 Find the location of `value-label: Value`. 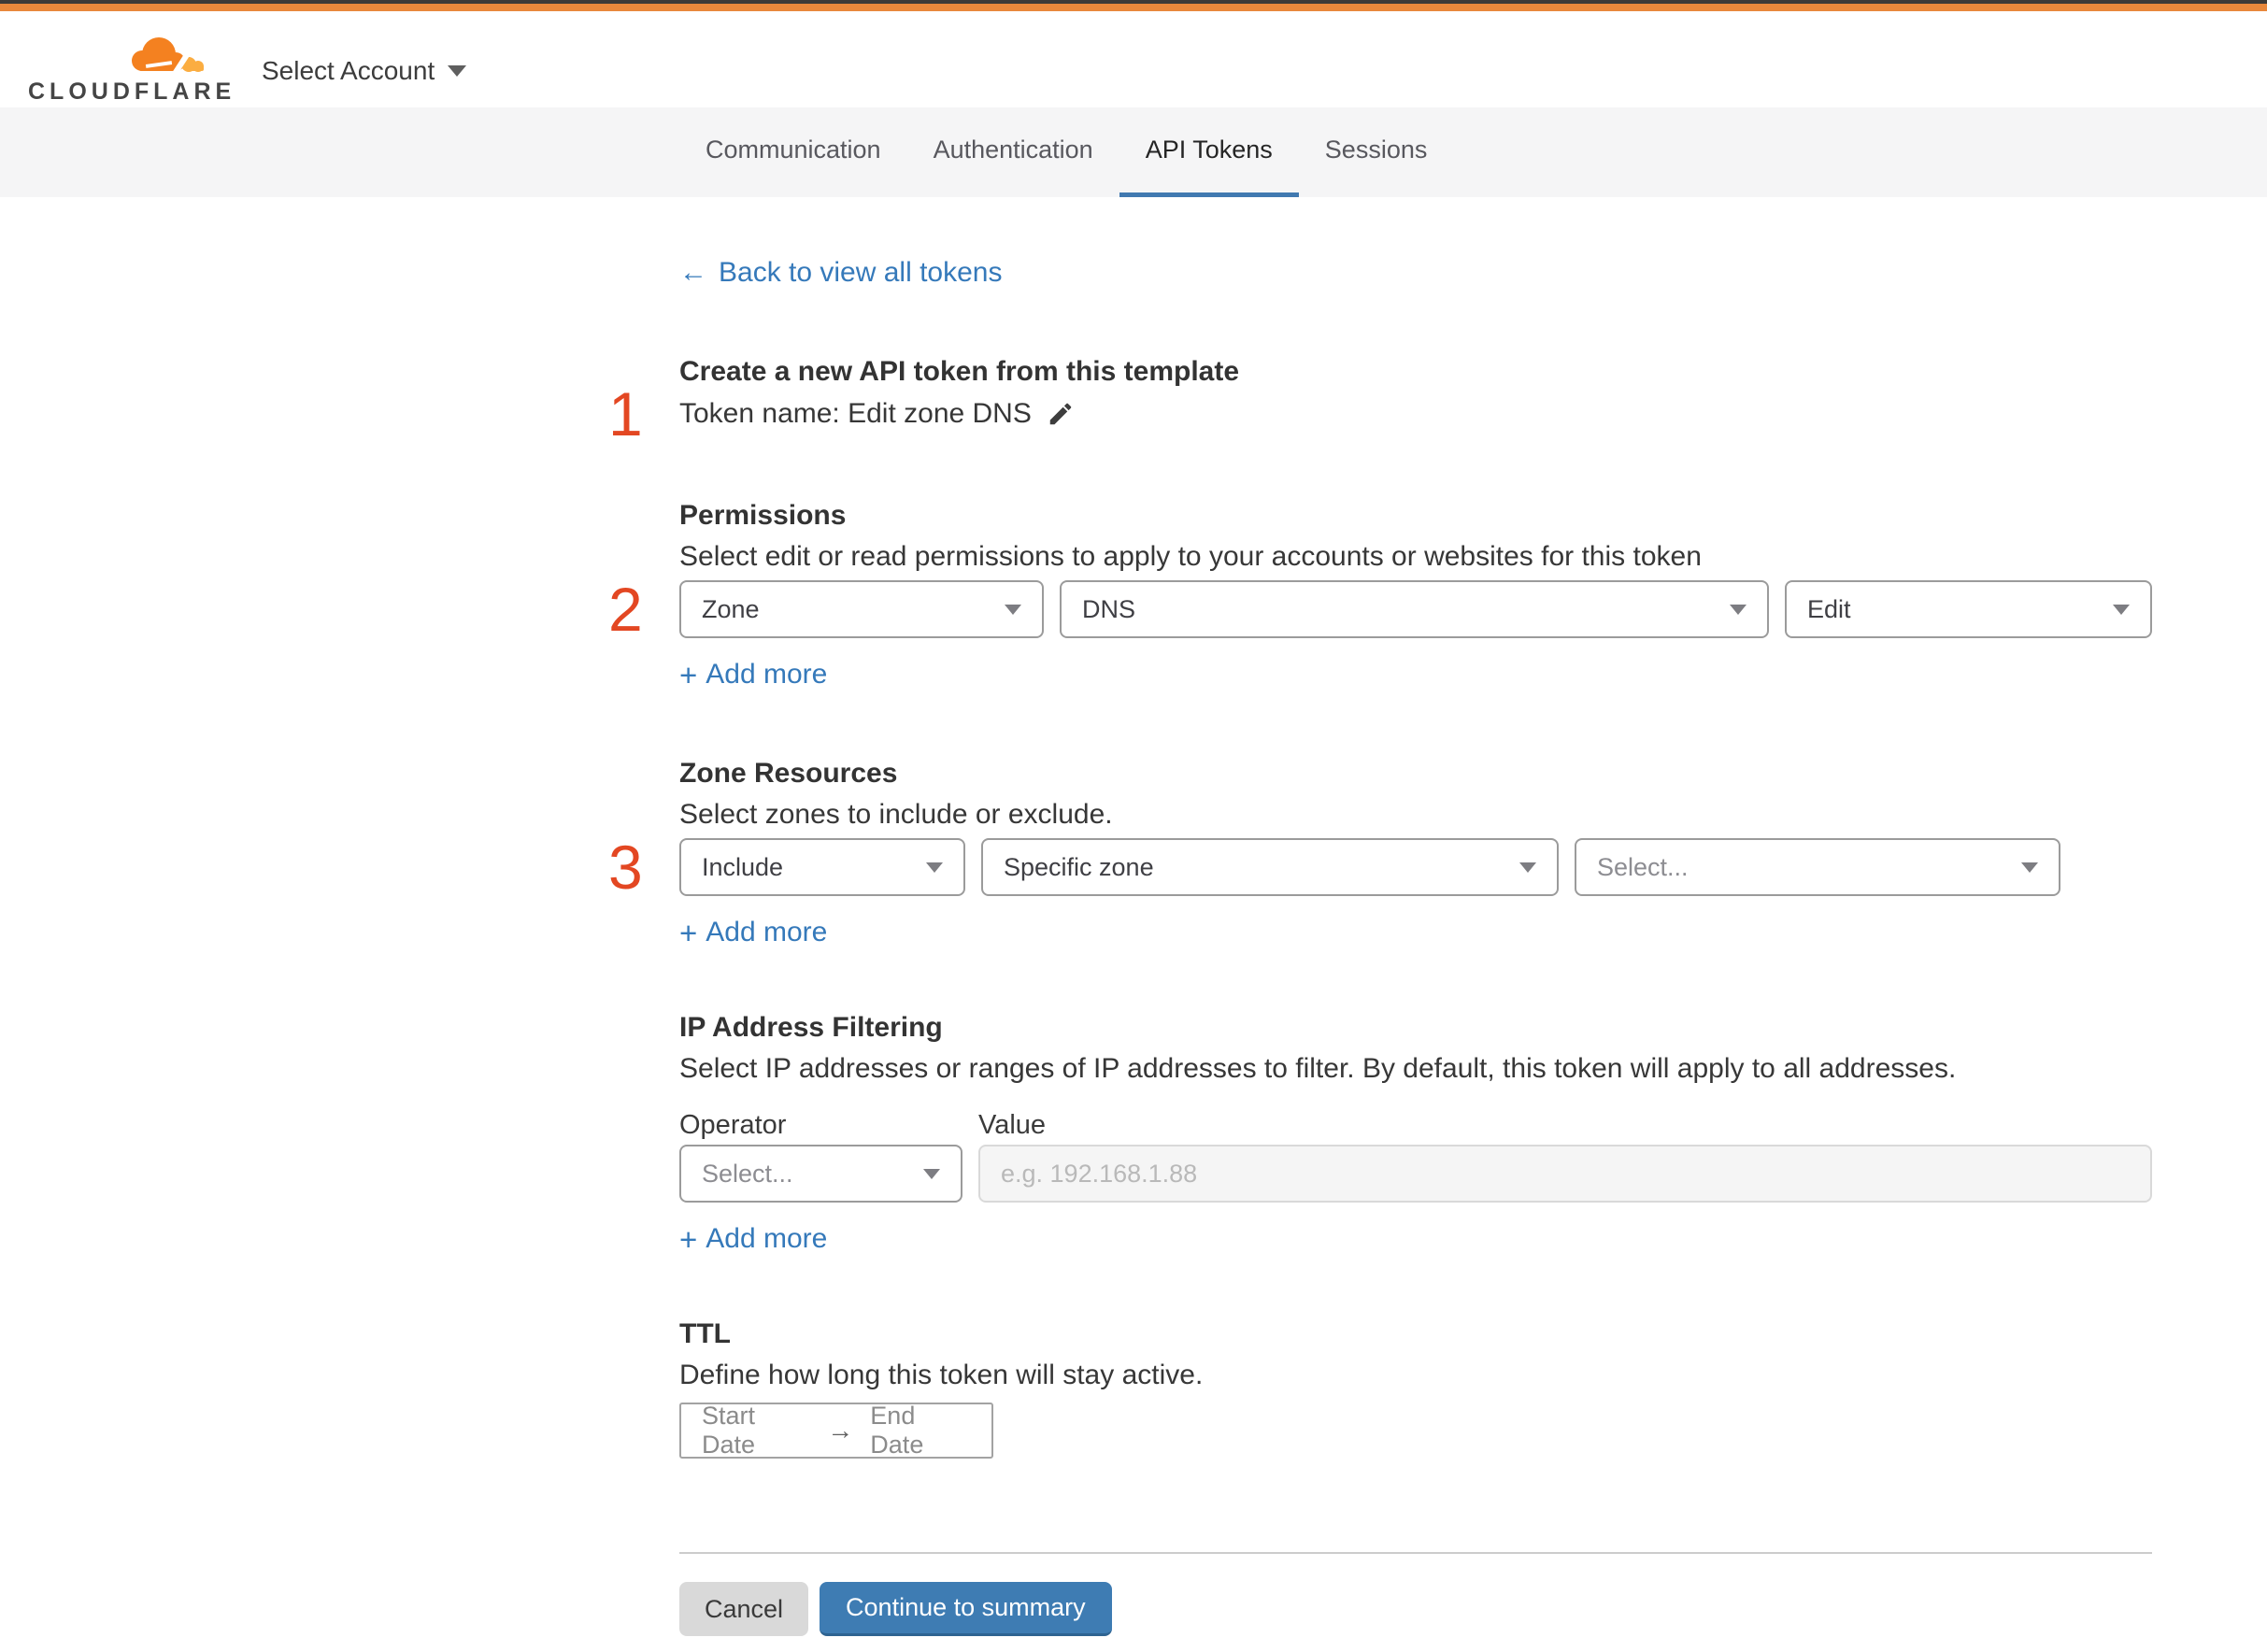

value-label: Value is located at coordinates (1013, 1125).